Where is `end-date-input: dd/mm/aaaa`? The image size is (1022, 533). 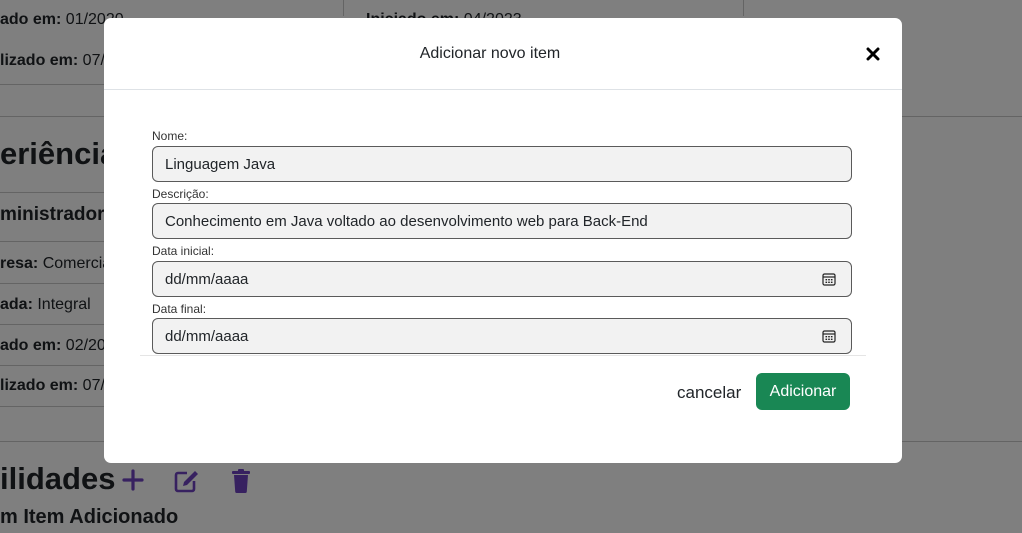 end-date-input: dd/mm/aaaa is located at coordinates (502, 336).